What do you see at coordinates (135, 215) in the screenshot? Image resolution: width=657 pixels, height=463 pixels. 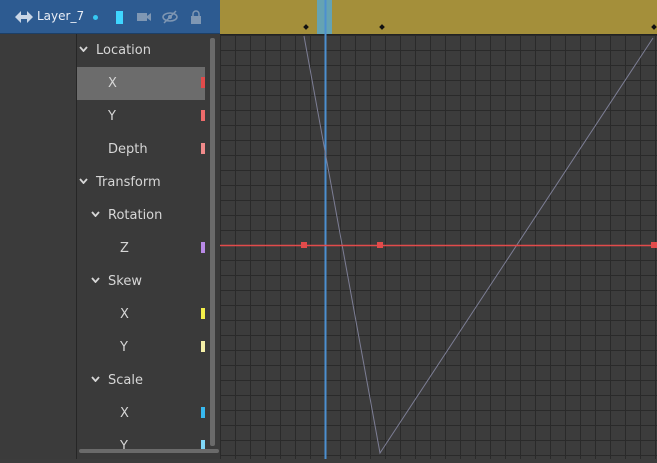 I see `property-label: Rotation` at bounding box center [135, 215].